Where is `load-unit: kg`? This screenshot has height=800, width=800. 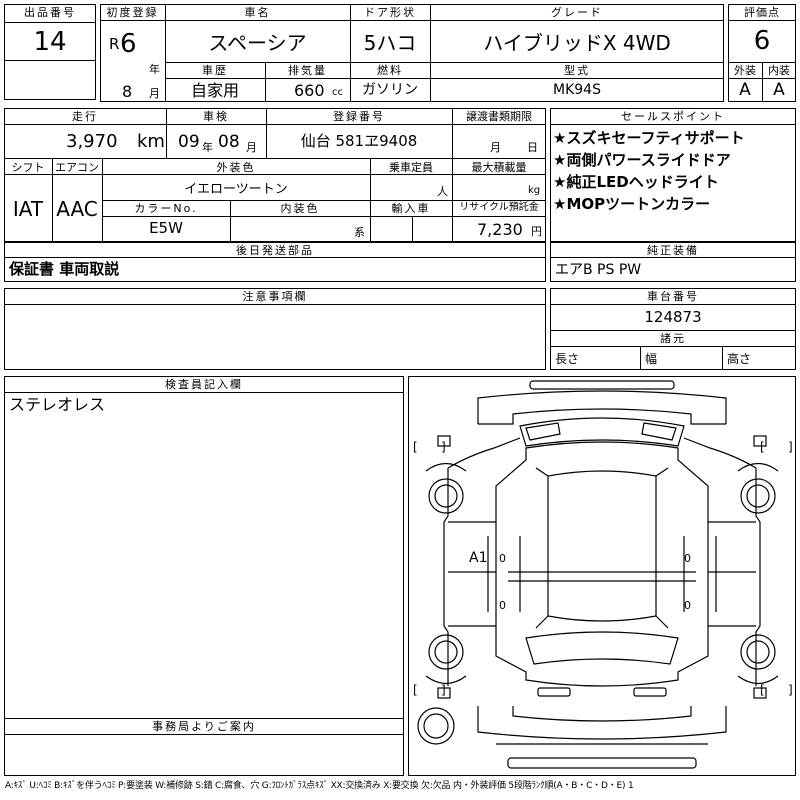 load-unit: kg is located at coordinates (534, 190).